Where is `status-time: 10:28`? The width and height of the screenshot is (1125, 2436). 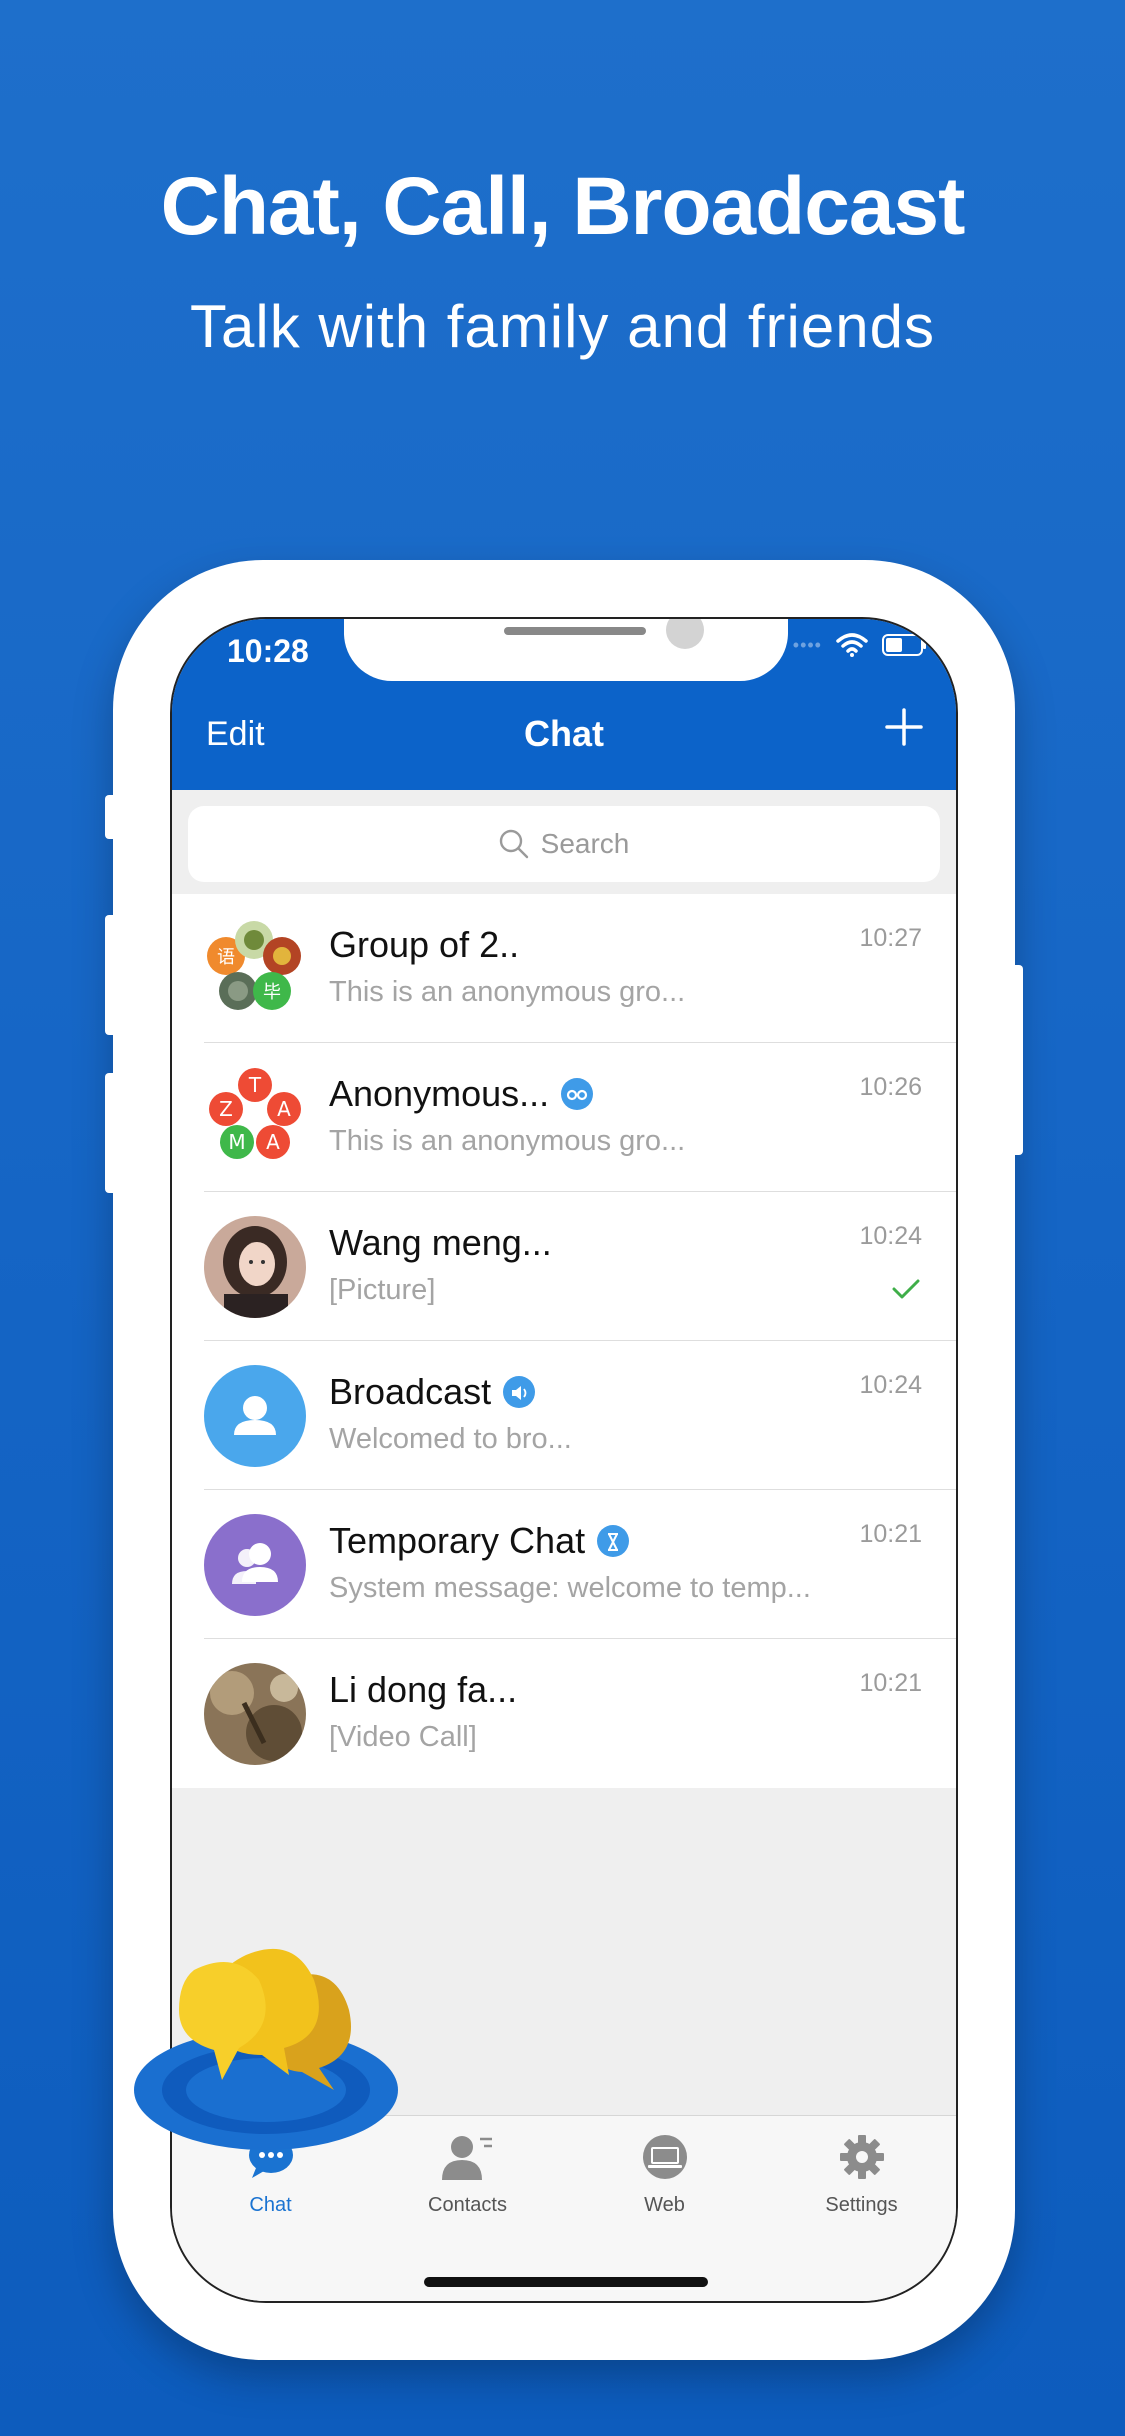
status-time: 10:28 is located at coordinates (268, 651).